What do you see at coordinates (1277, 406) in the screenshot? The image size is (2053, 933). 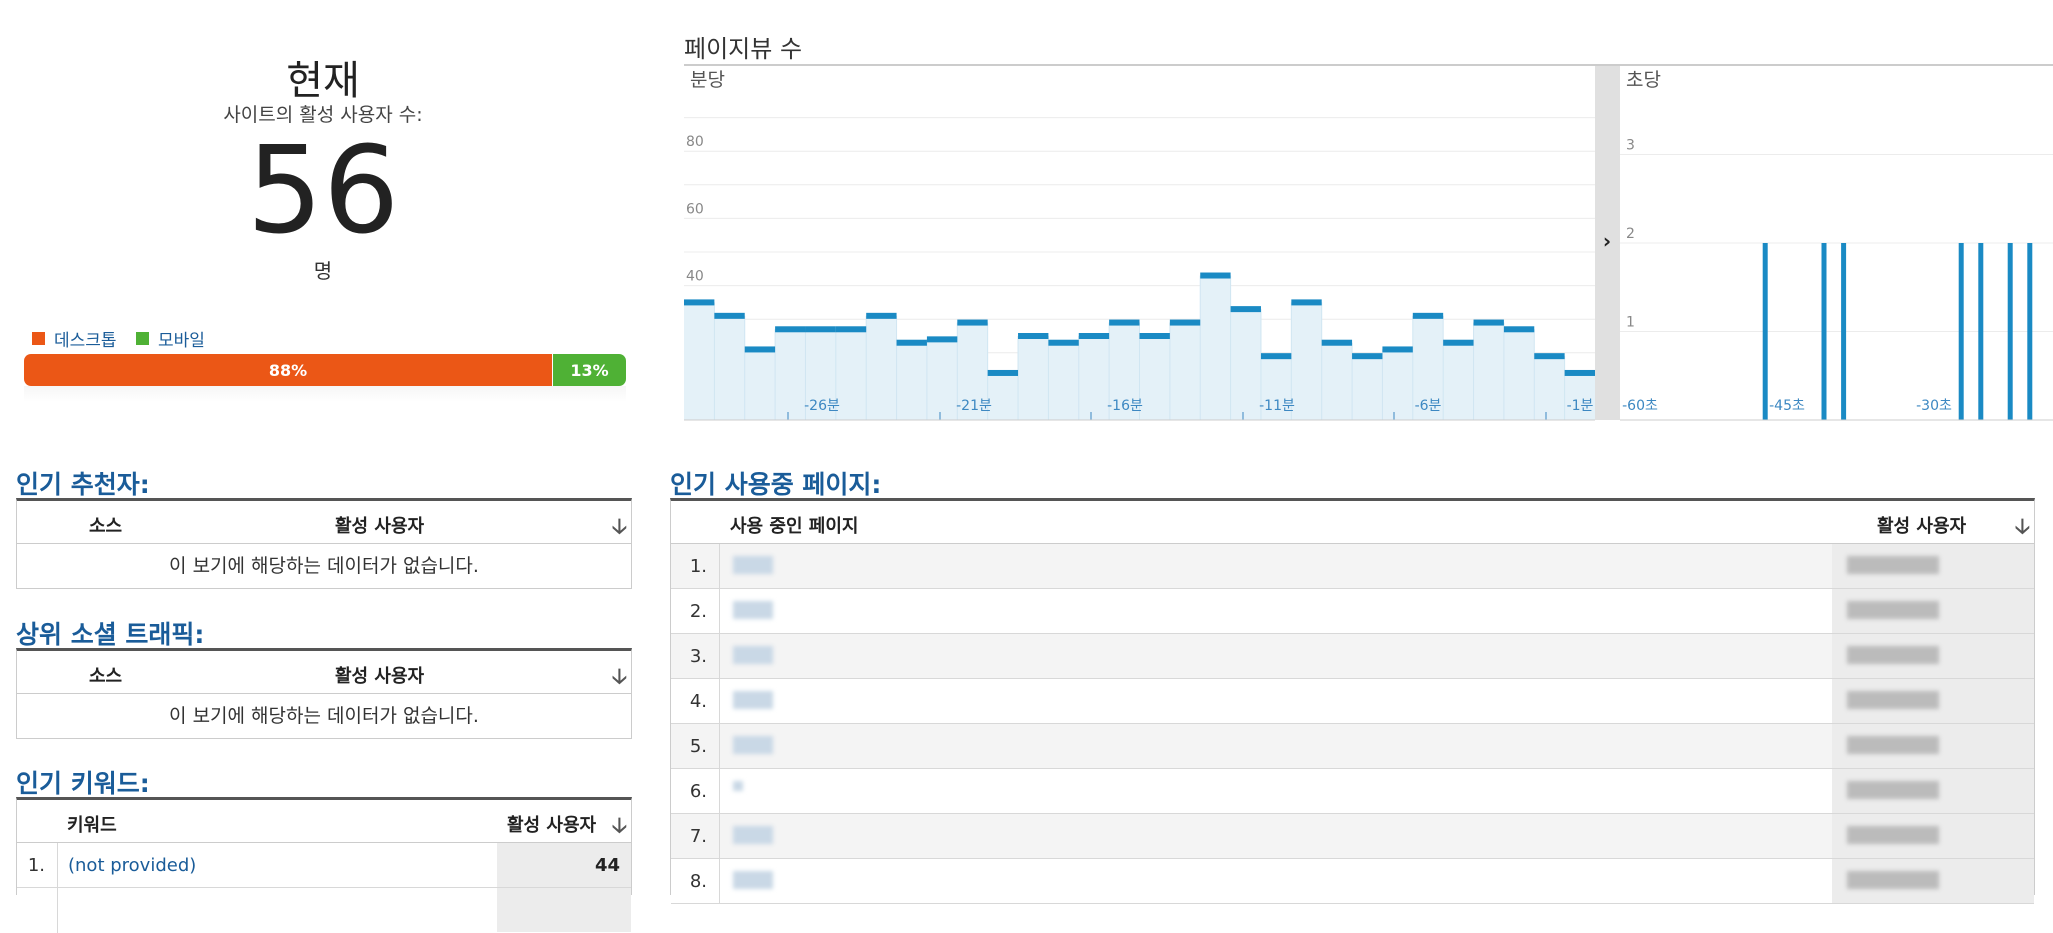 I see `x-tick-label: -11분` at bounding box center [1277, 406].